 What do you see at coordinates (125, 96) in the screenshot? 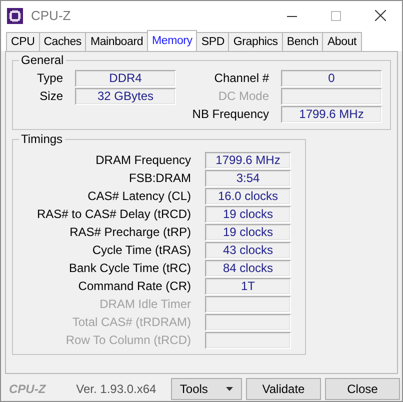
I see `value-field: 32 GBytes` at bounding box center [125, 96].